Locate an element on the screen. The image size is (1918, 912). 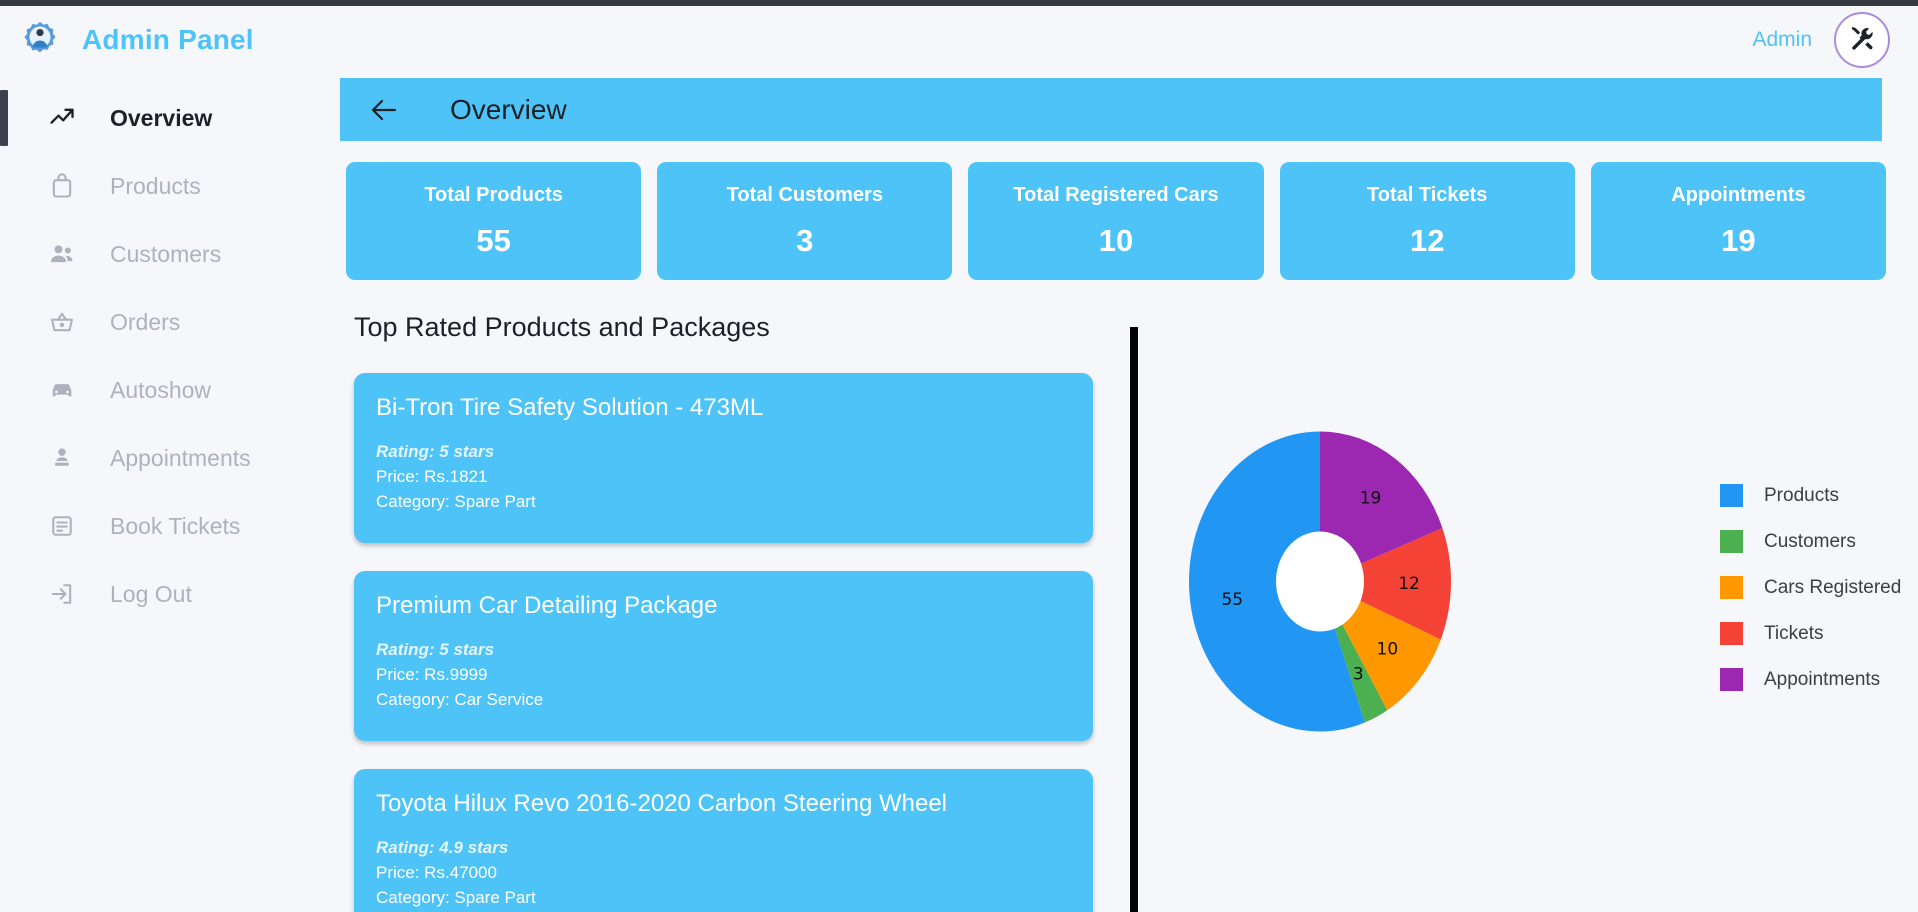
page-title: Overview is located at coordinates (508, 109).